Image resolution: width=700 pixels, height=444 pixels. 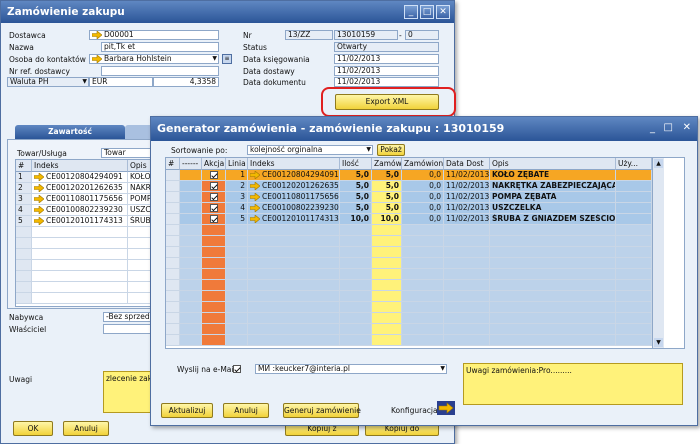 I want to click on col-header-indeks: Indeks, so click(x=294, y=164).